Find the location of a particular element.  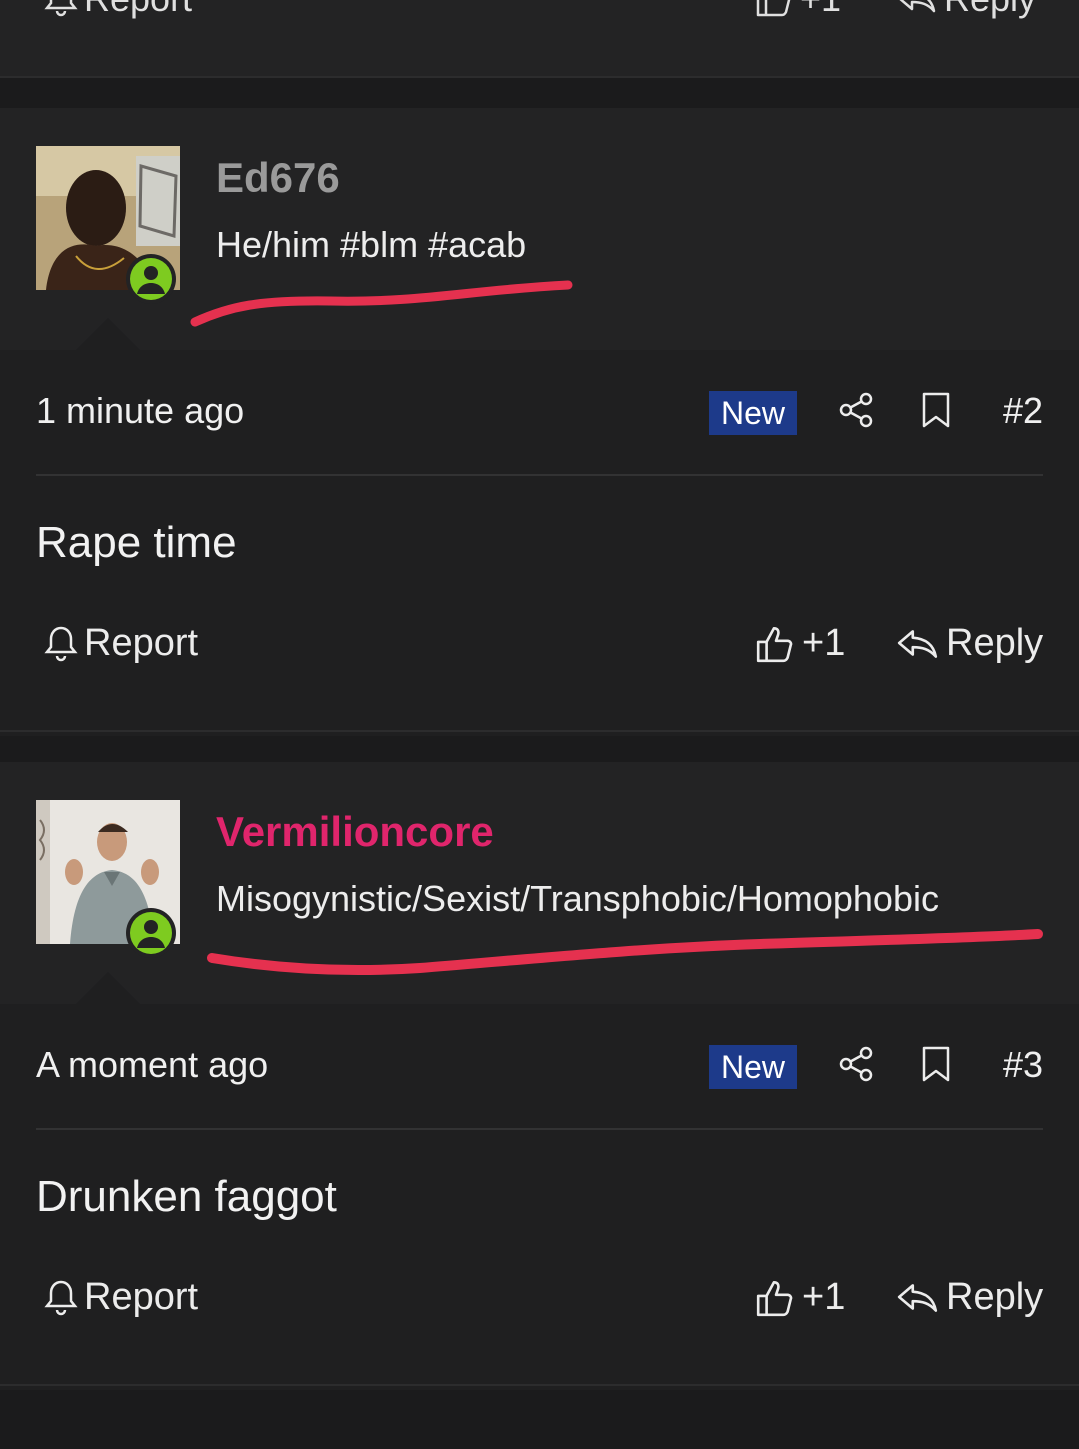

post-timestamp: A moment ago is located at coordinates (152, 1064).